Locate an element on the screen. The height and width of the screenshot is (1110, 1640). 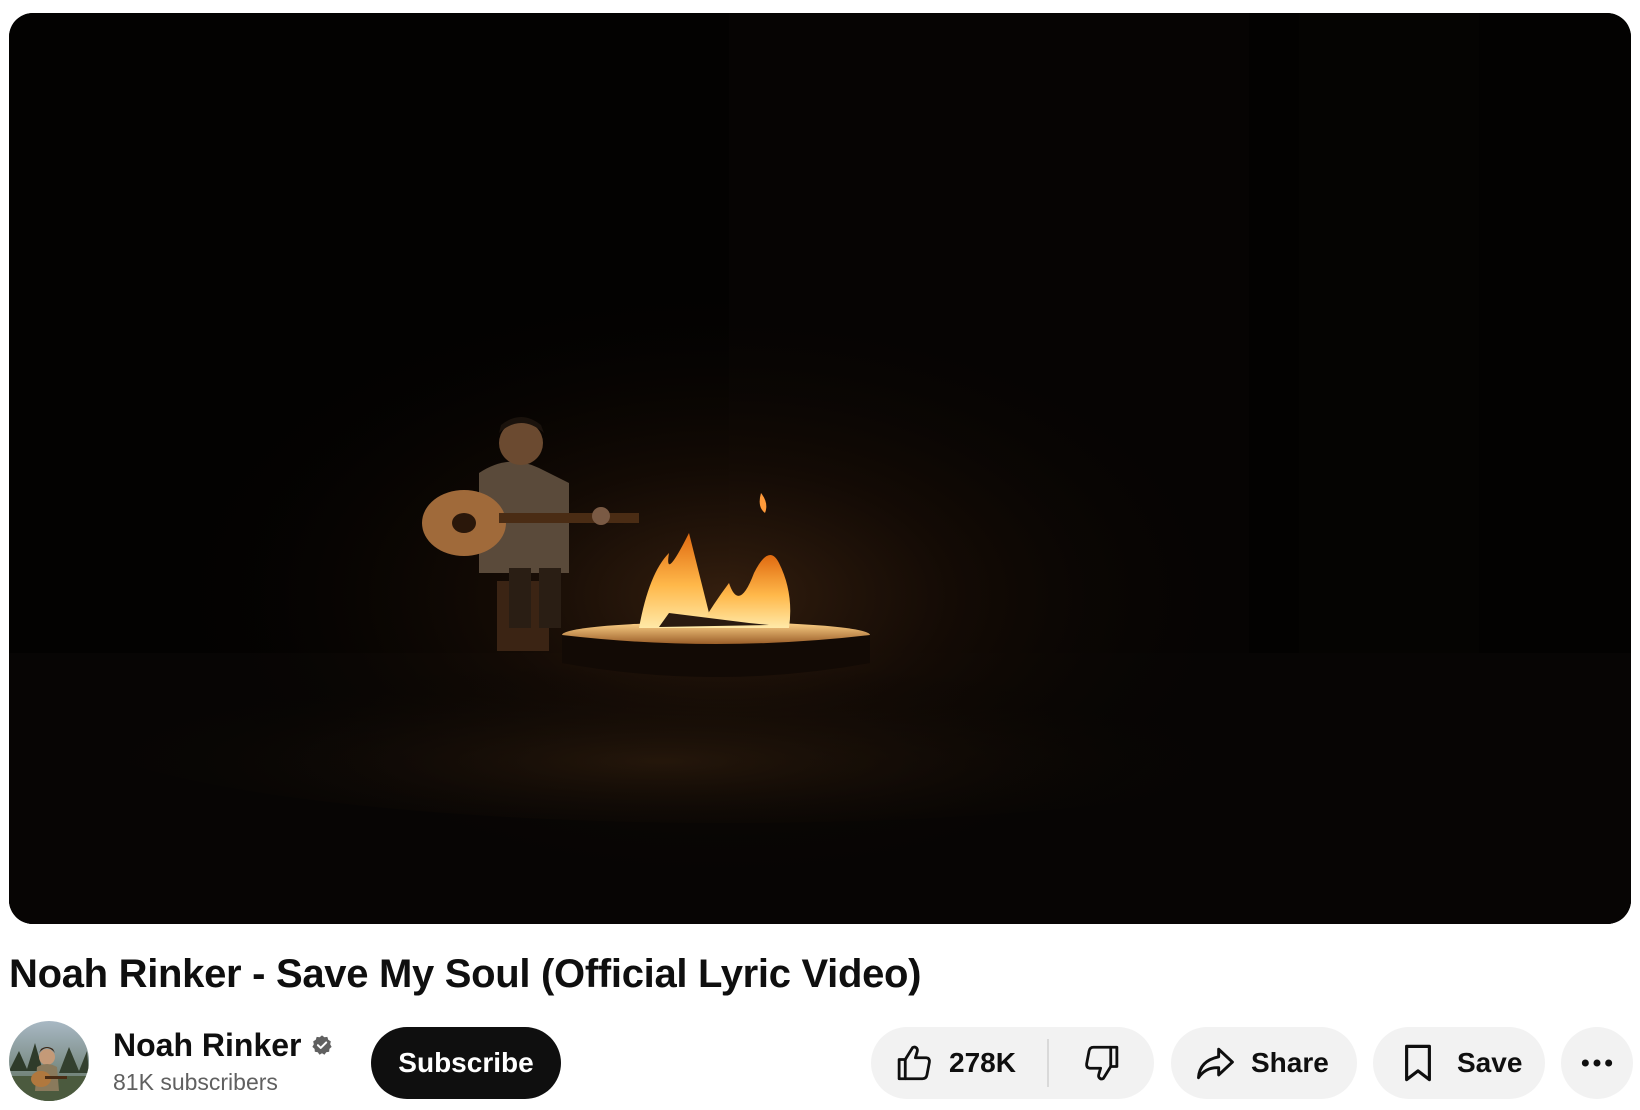
like-dislike-group: 278K is located at coordinates (1012, 1063).